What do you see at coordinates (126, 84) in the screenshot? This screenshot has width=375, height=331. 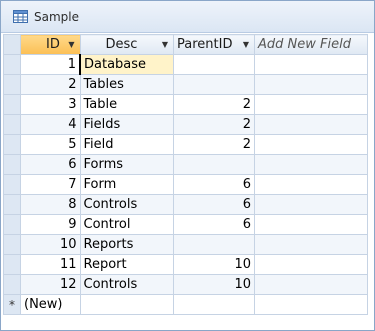 I see `desc-cell: Tables` at bounding box center [126, 84].